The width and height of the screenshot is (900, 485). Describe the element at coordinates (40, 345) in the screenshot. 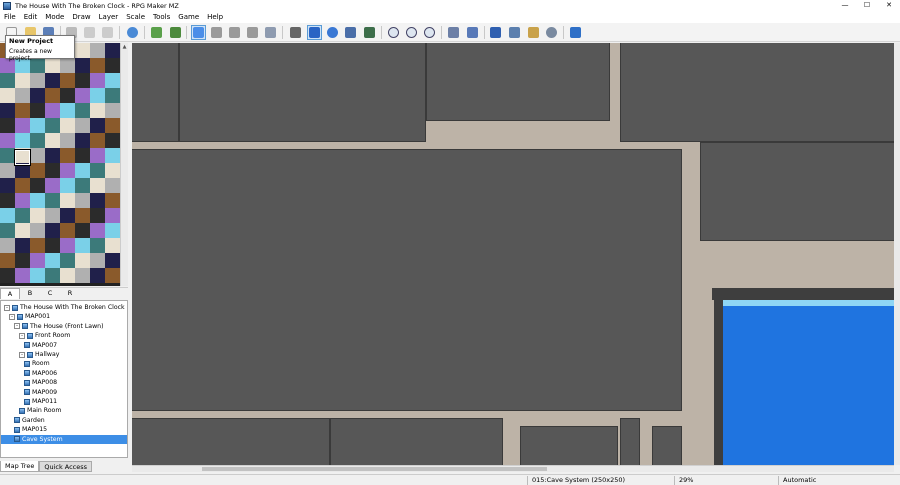

I see `map-tree-item: MAP007` at that location.